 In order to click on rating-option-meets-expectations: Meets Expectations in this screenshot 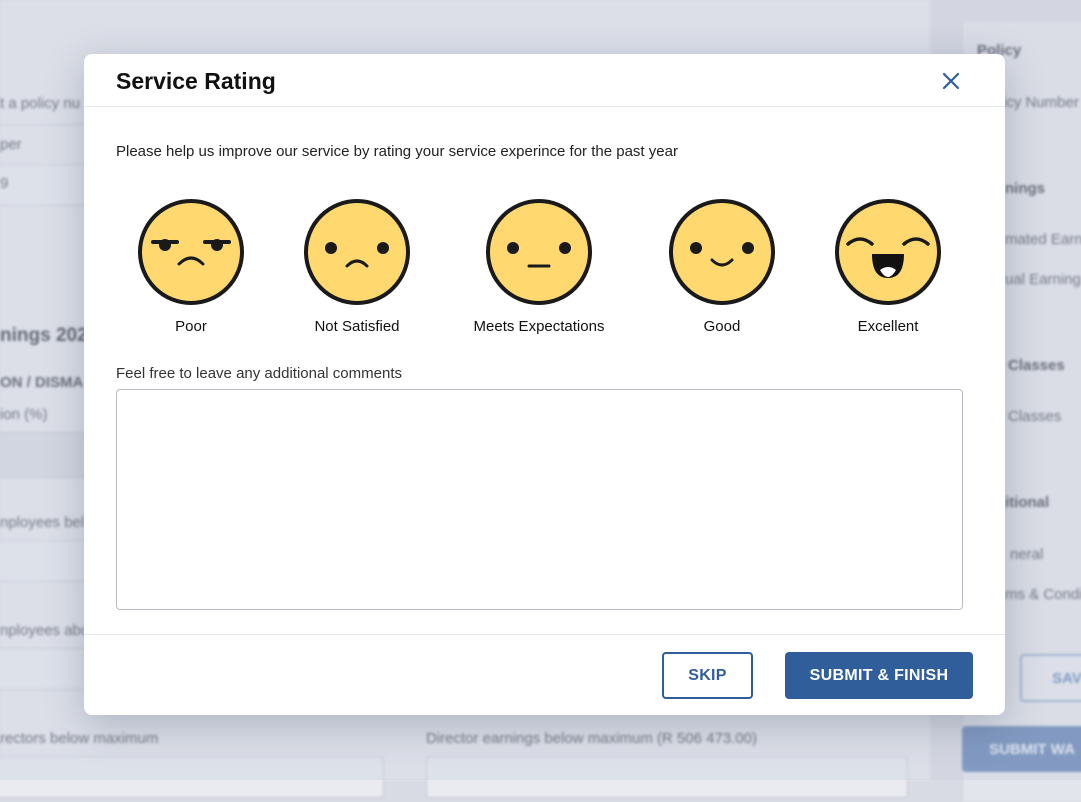, I will do `click(539, 266)`.